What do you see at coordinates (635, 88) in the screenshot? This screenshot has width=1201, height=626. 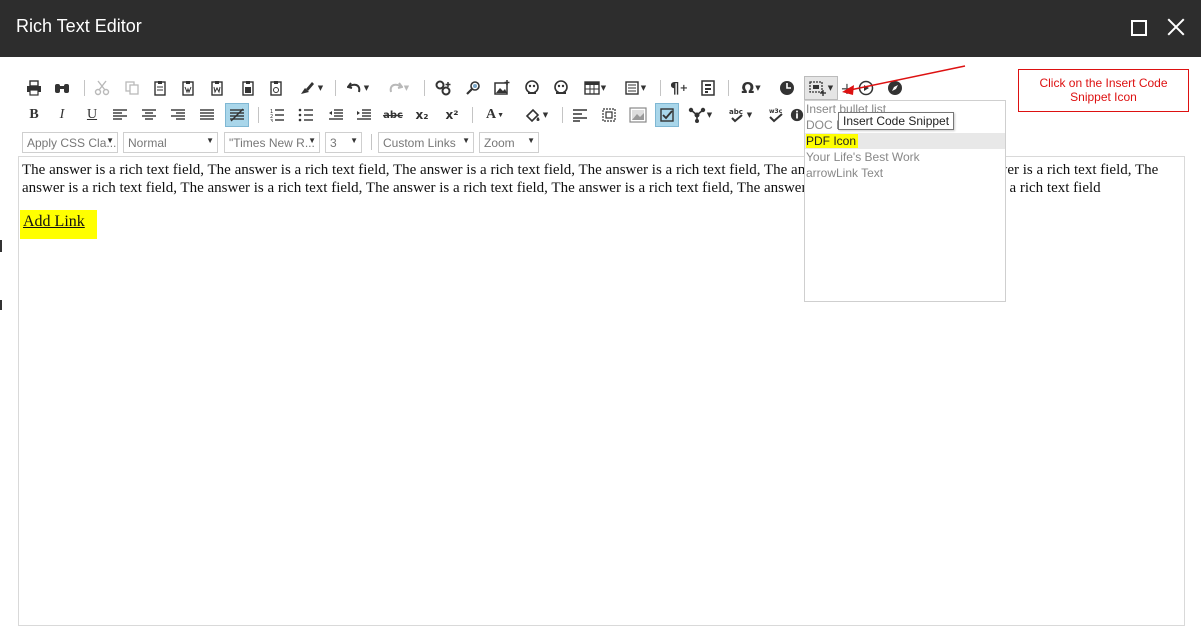 I see `template-icon: ▼` at bounding box center [635, 88].